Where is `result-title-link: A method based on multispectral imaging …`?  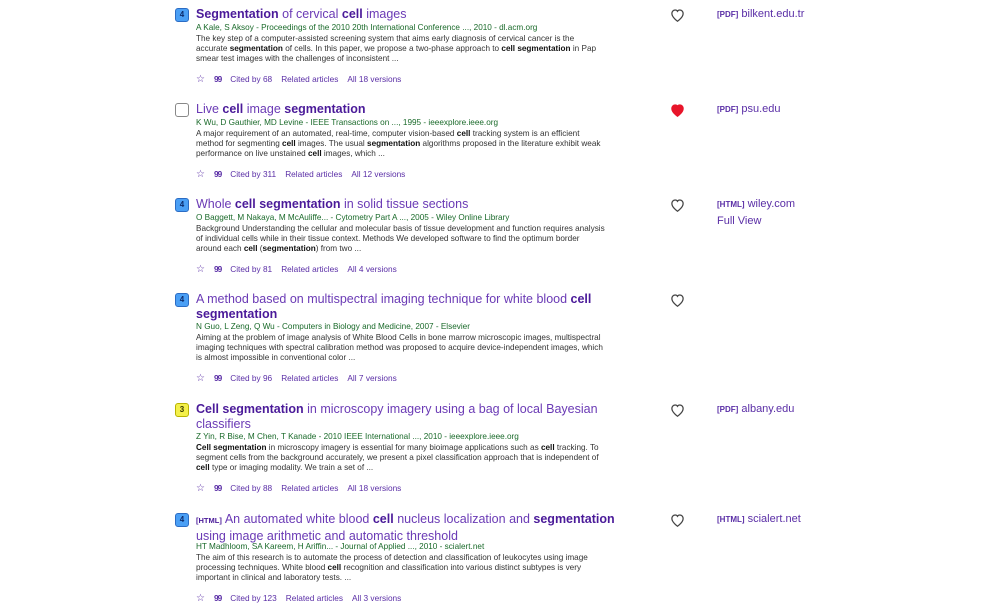
result-title-link: A method based on multispectral imaging … is located at coordinates (406, 306).